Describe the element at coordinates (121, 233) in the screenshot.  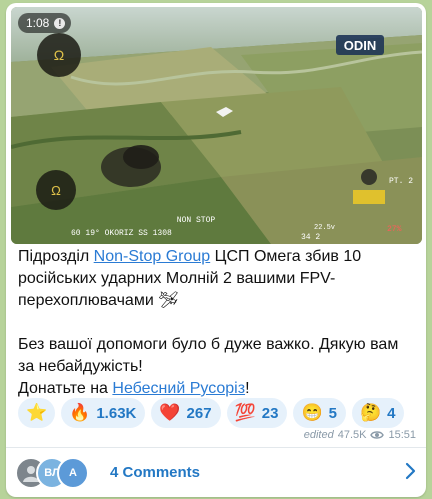
I see `svg-text: 60 19° OKORIZ SS 1308` at that location.